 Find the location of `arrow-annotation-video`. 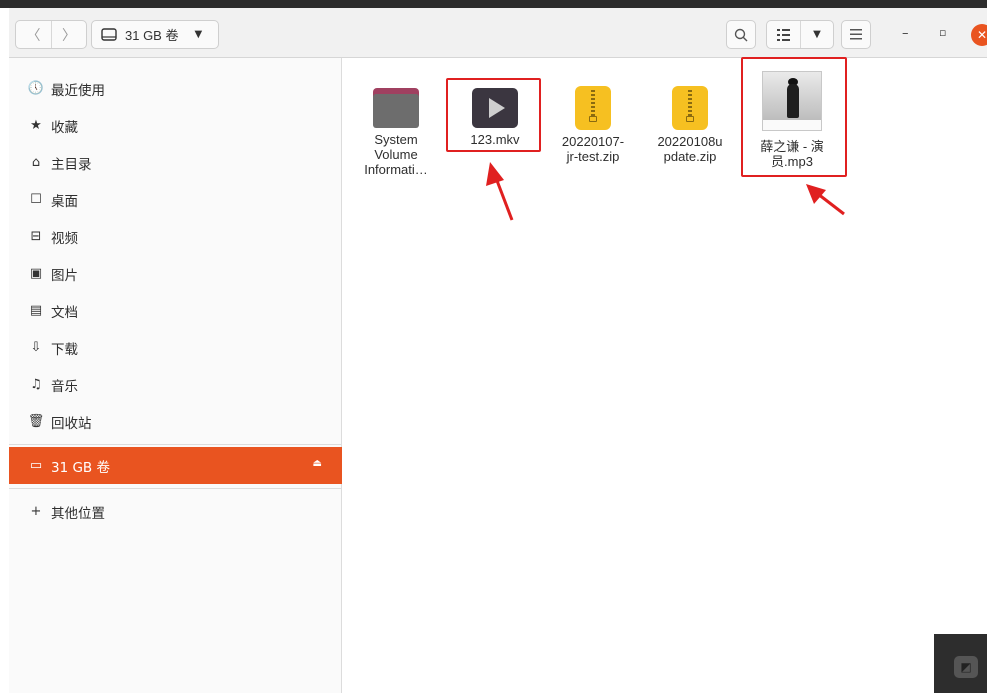

arrow-annotation-video is located at coordinates (500, 191).